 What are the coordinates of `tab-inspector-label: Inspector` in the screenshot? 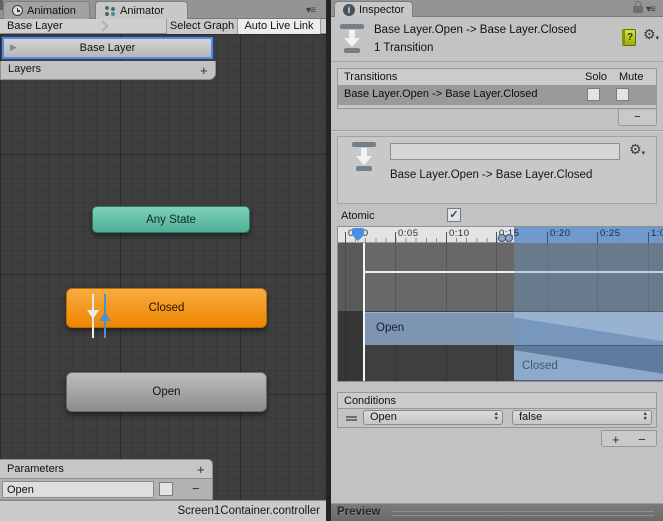 It's located at (382, 9).